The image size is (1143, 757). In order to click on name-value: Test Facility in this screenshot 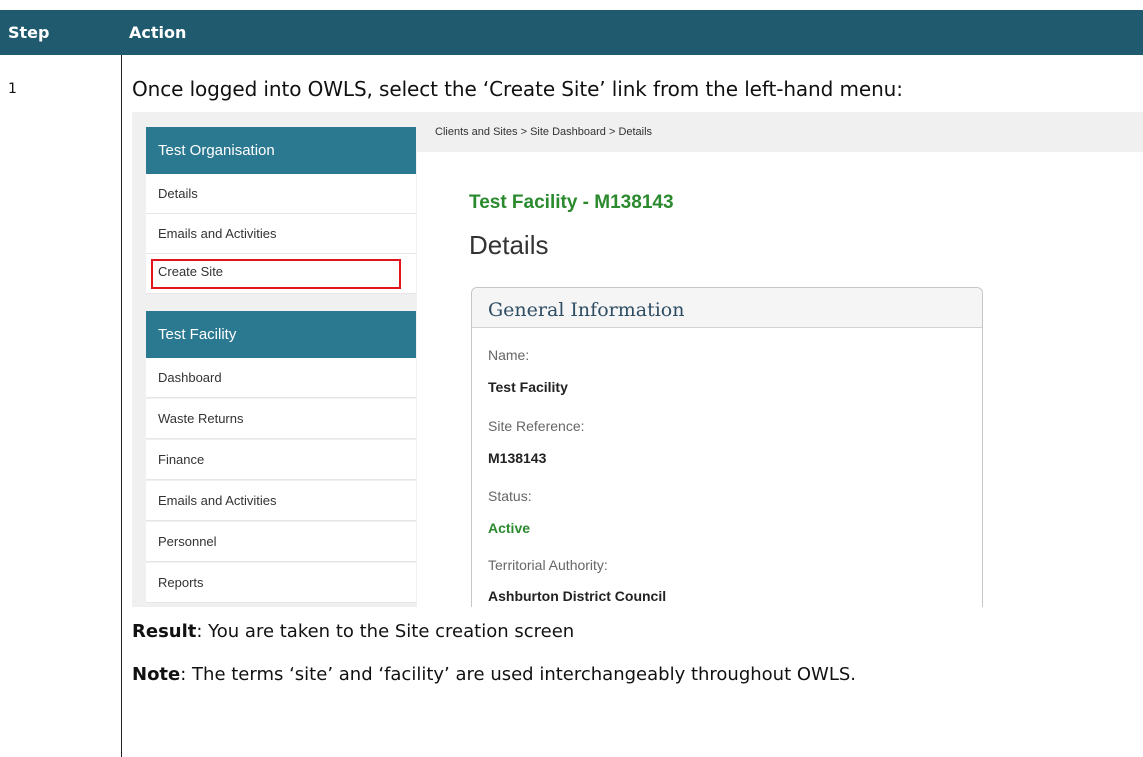, I will do `click(528, 387)`.